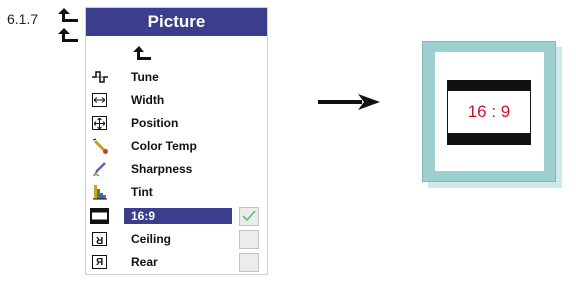  Describe the element at coordinates (176, 77) in the screenshot. I see `menu-item-tune: Tune` at that location.